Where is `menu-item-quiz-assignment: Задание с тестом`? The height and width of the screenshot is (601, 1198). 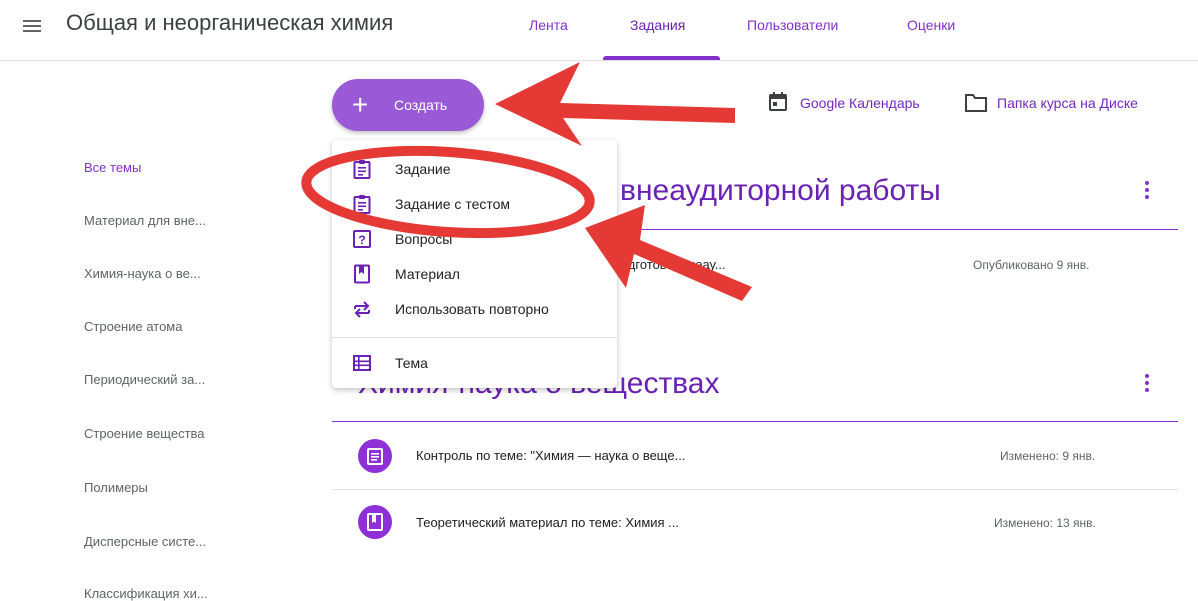
menu-item-quiz-assignment: Задание с тестом is located at coordinates (474, 204).